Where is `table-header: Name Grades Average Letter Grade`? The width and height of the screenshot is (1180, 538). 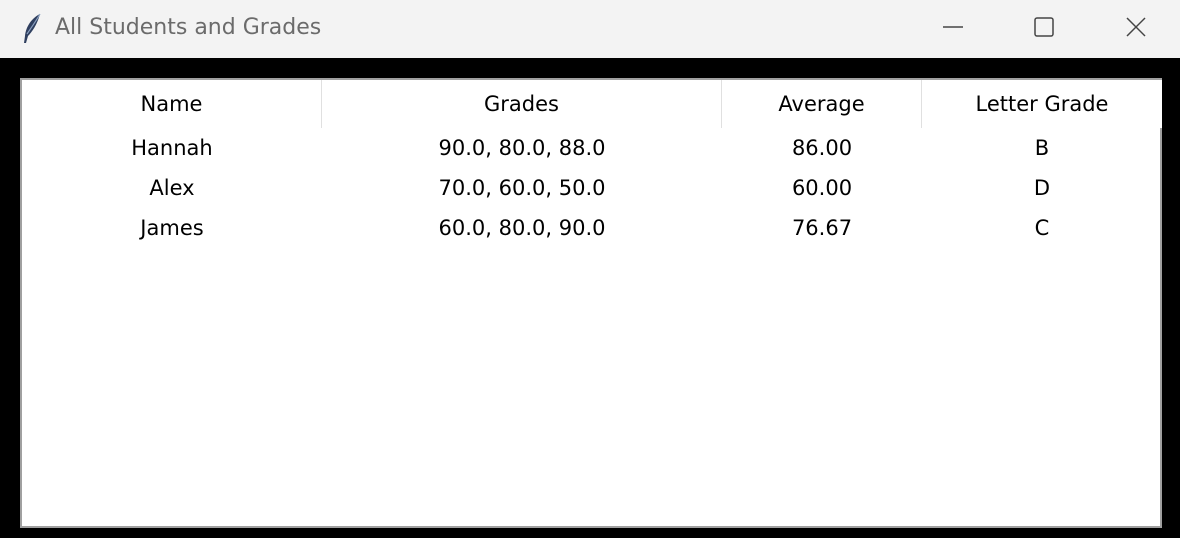
table-header: Name Grades Average Letter Grade is located at coordinates (592, 104).